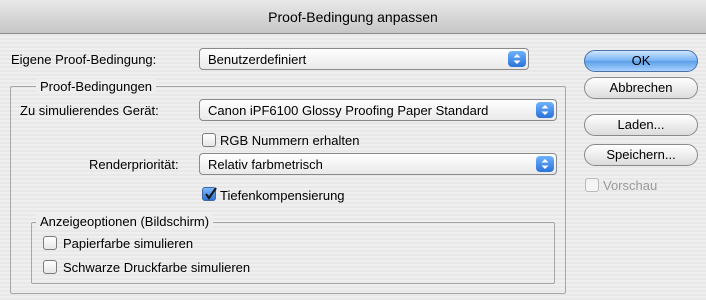  Describe the element at coordinates (209, 140) in the screenshot. I see `preserve-rgb-checkbox` at that location.